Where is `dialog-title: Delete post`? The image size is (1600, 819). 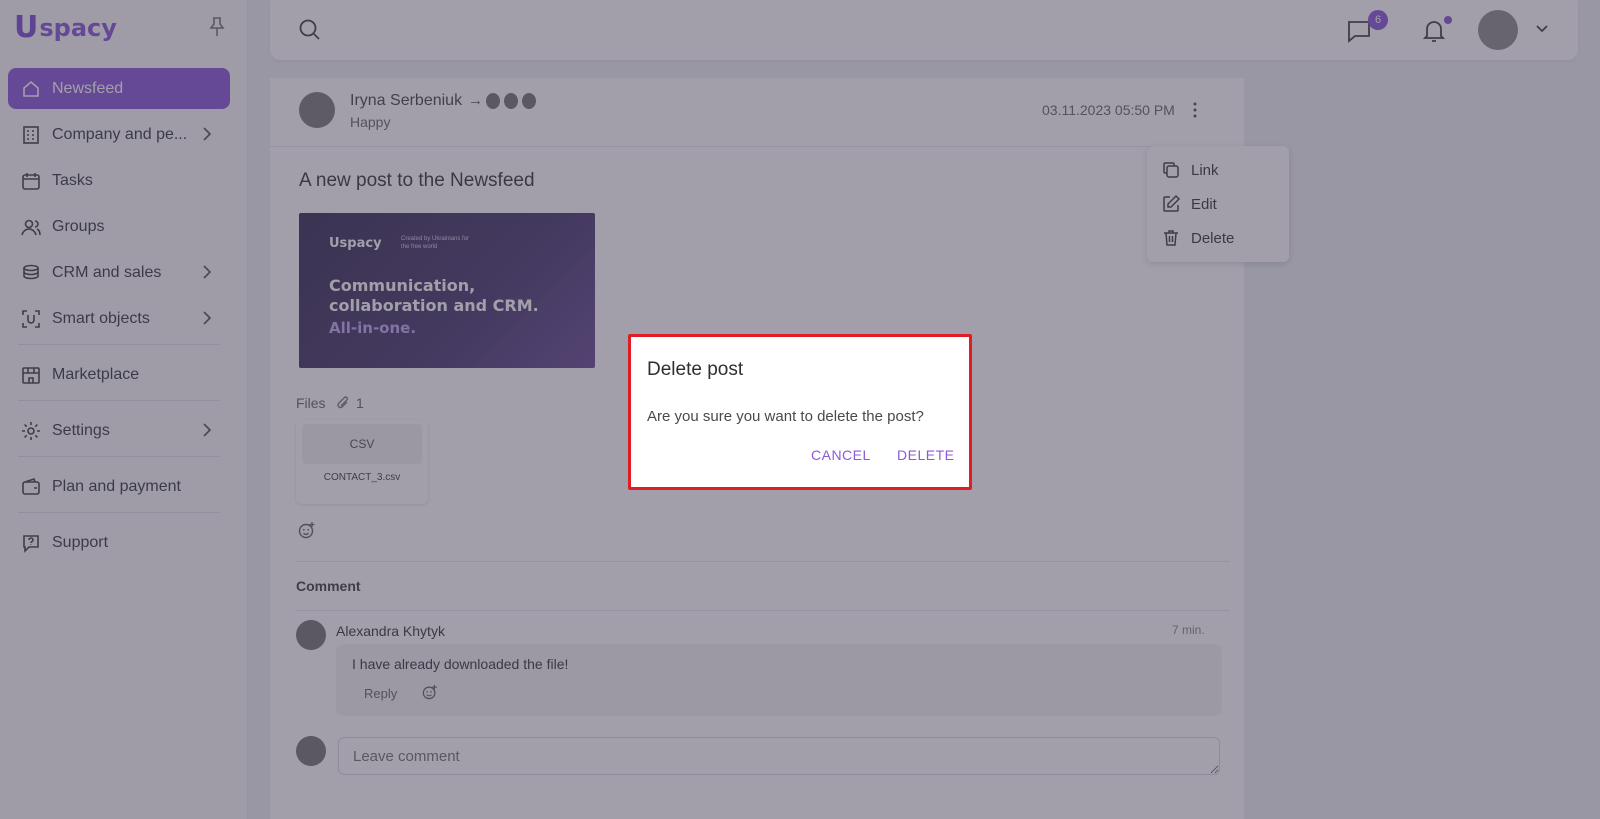 dialog-title: Delete post is located at coordinates (695, 369).